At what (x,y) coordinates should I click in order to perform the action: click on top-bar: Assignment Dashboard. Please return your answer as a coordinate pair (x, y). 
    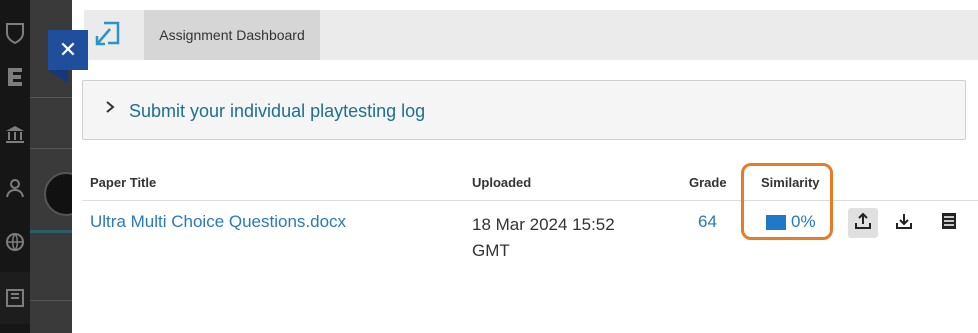
    Looking at the image, I should click on (531, 35).